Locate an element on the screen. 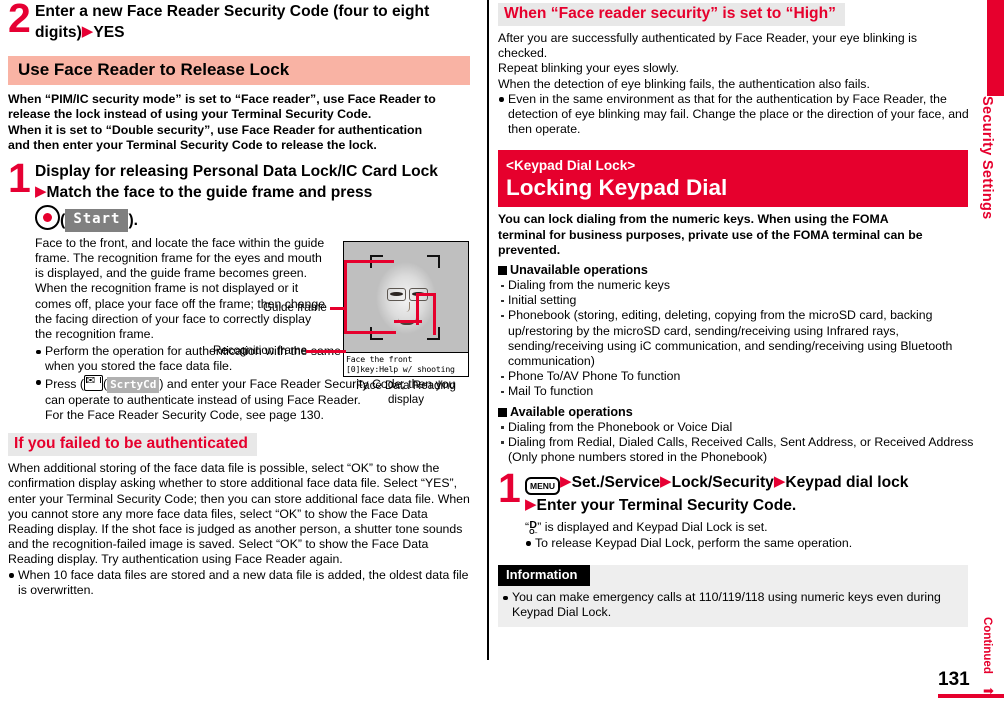  face-image is located at coordinates (406, 297).